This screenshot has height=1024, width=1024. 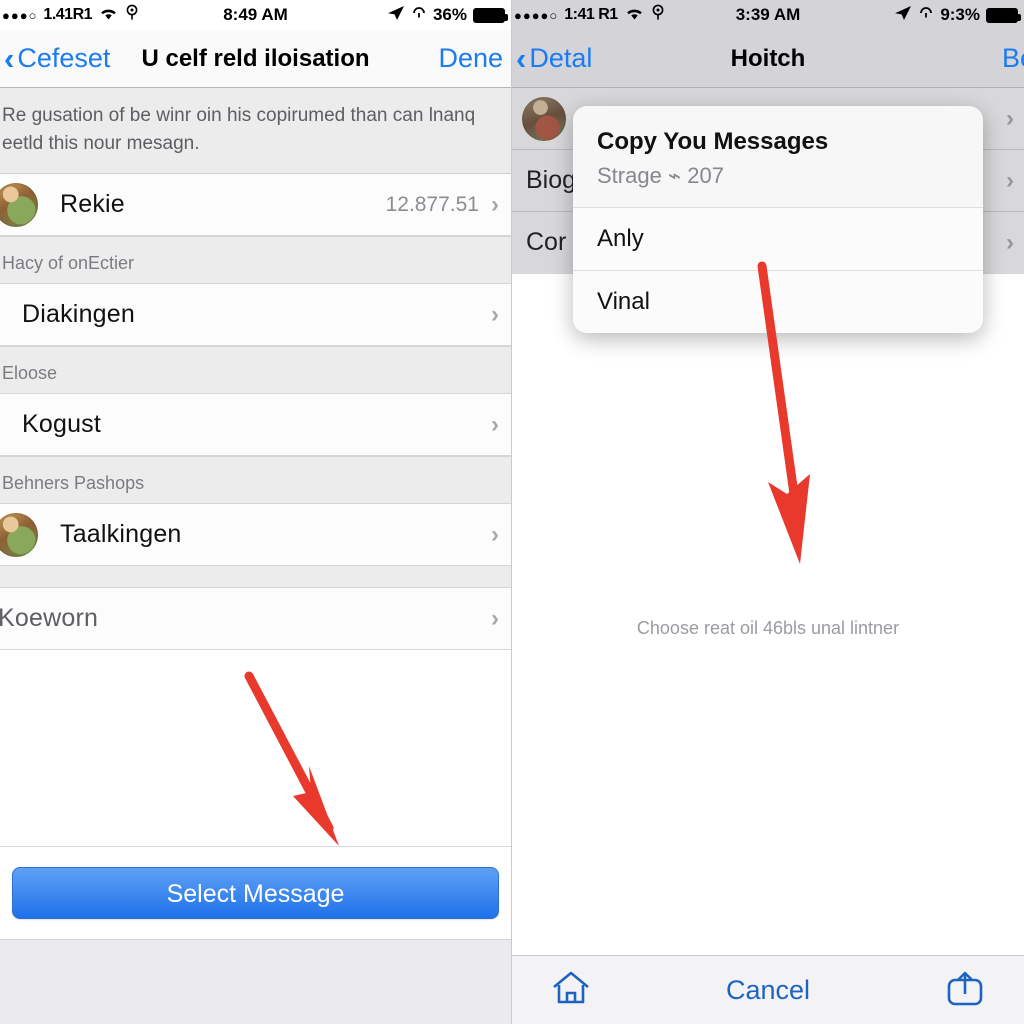 What do you see at coordinates (778, 238) in the screenshot?
I see `action-sheet-item-anly: Anly` at bounding box center [778, 238].